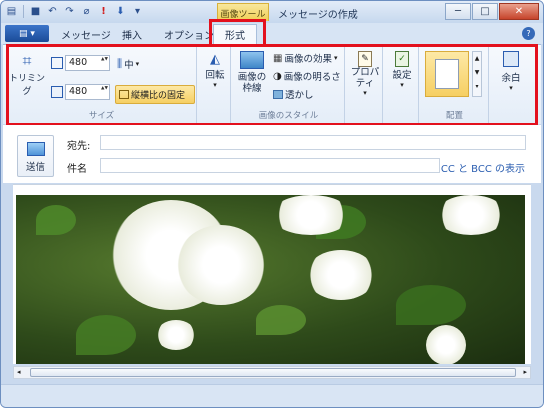 Image resolution: width=544 pixels, height=408 pixels. What do you see at coordinates (189, 34) in the screenshot?
I see `tab-options: オプション` at bounding box center [189, 34].